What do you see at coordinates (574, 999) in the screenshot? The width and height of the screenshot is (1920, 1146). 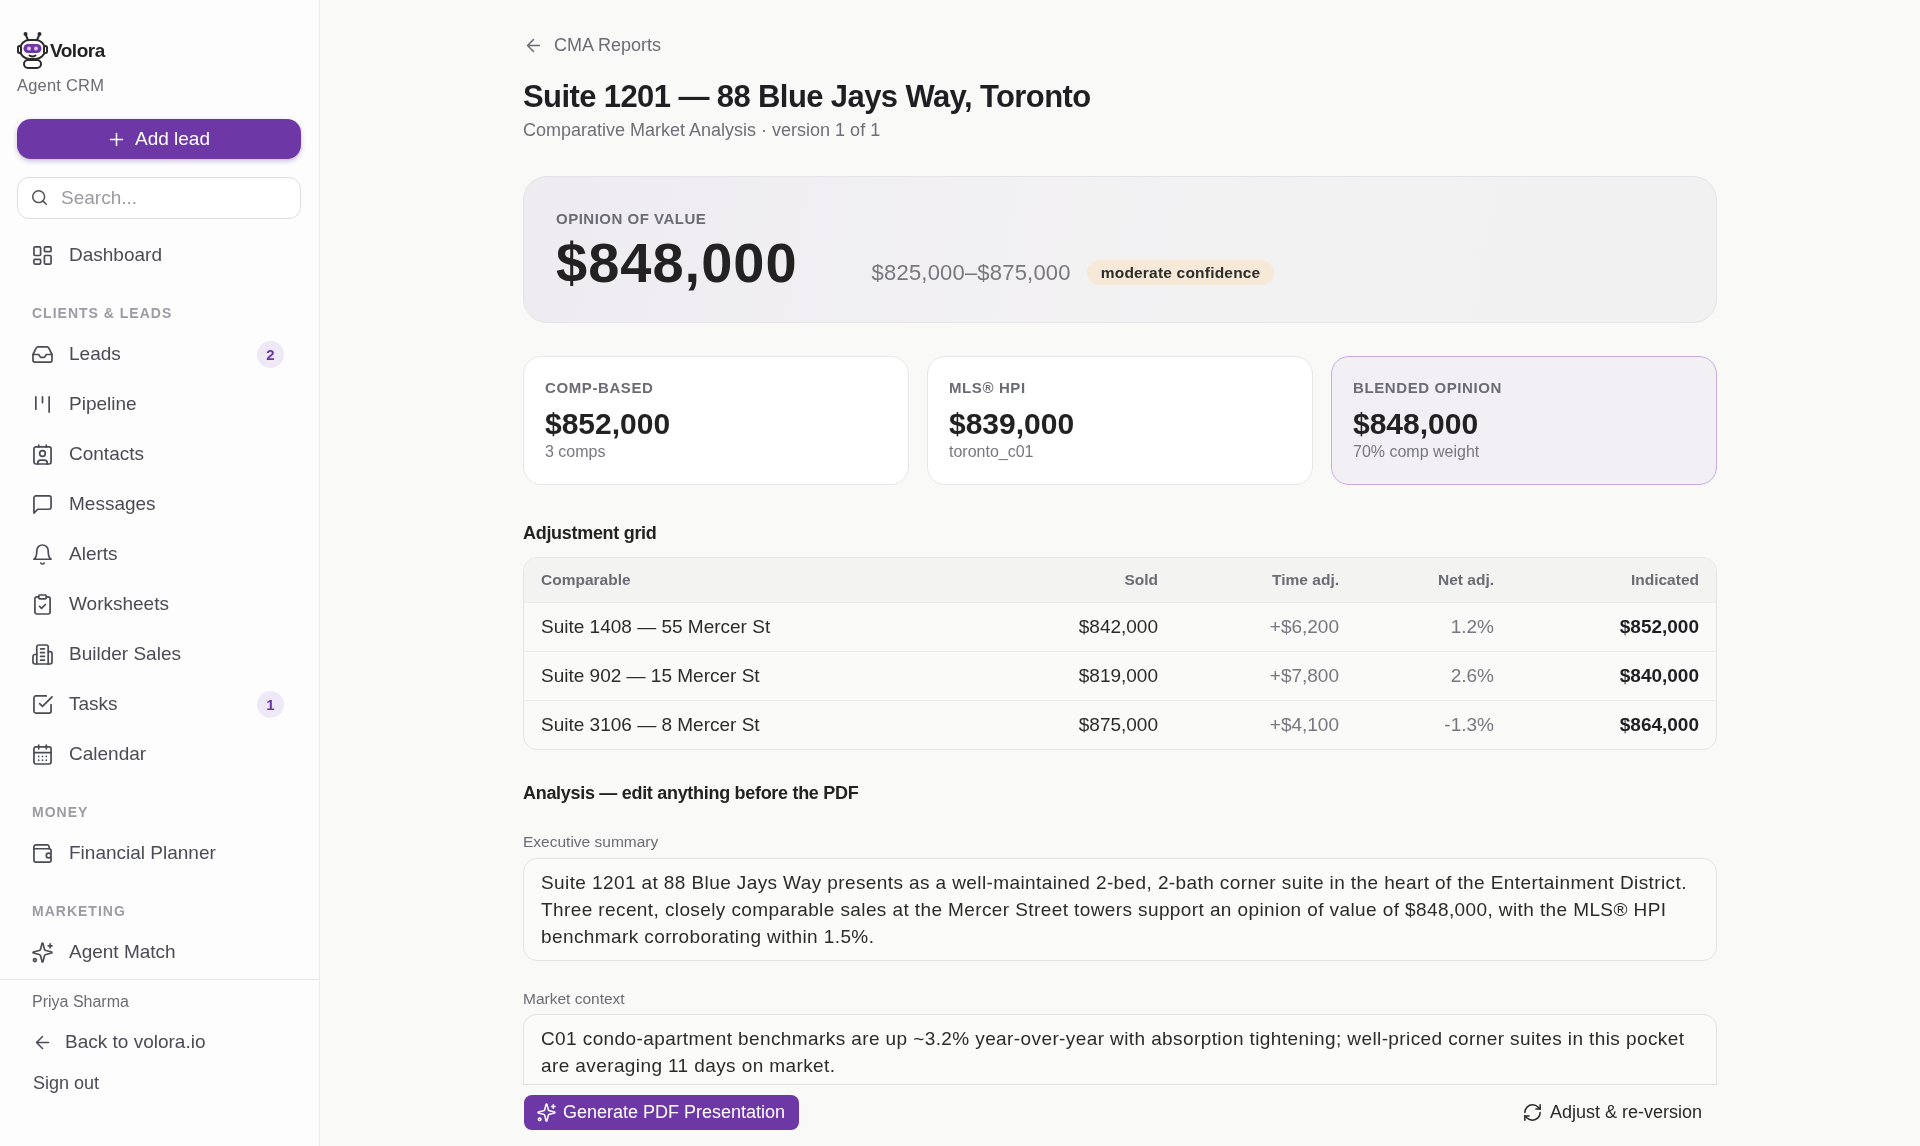 I see `field-label: Market context` at bounding box center [574, 999].